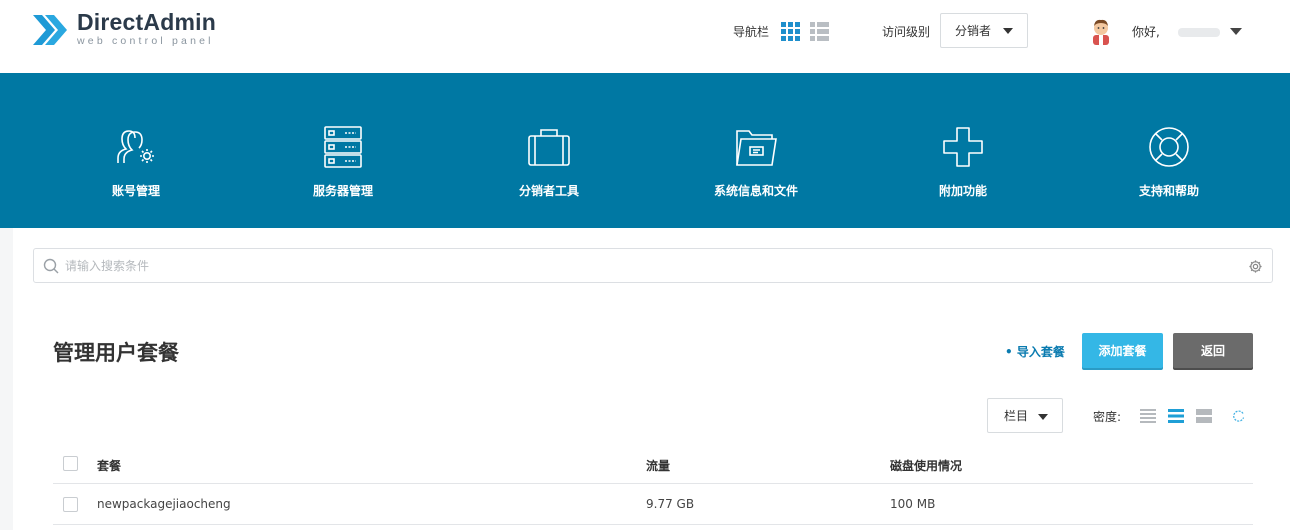 The height and width of the screenshot is (530, 1290). I want to click on page-title: 管理用户套餐, so click(116, 353).